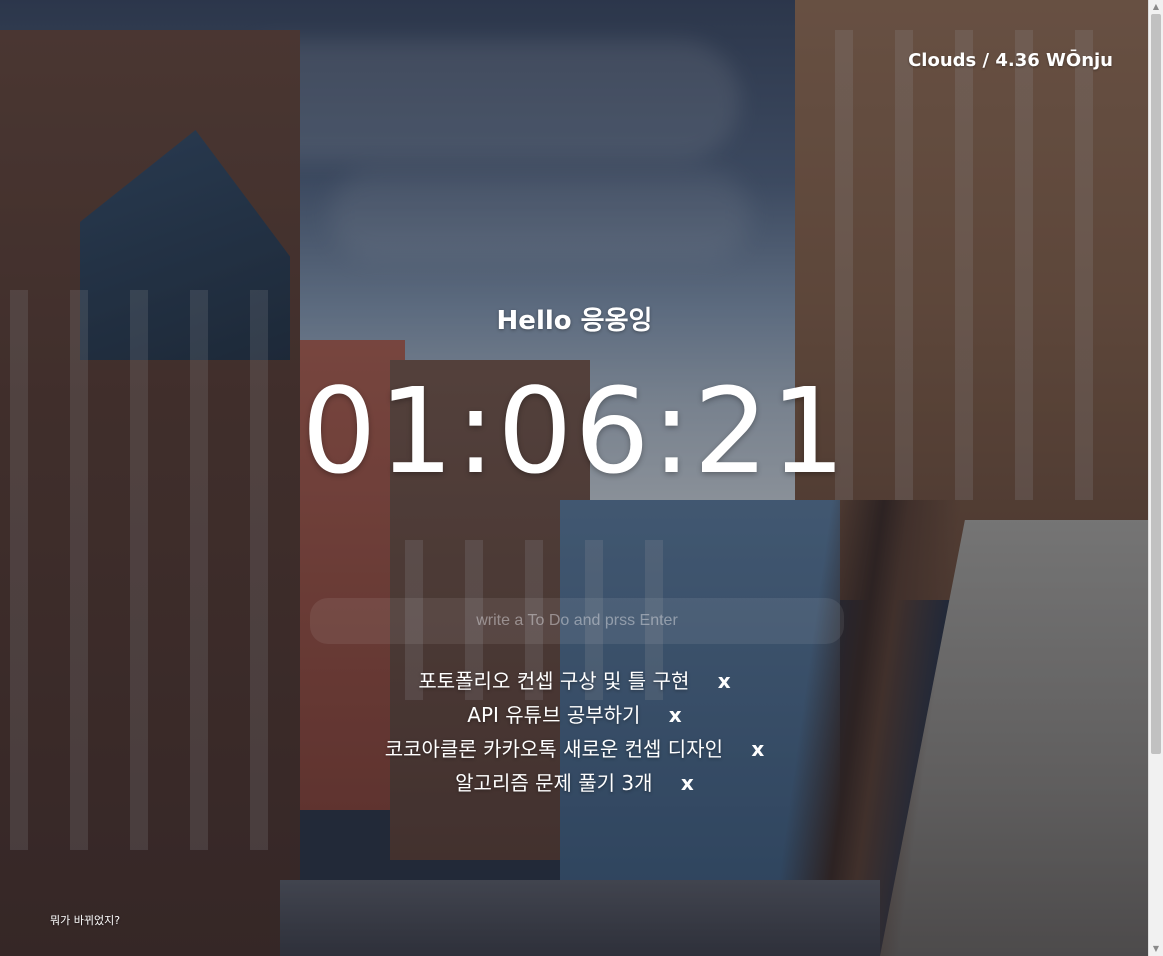  Describe the element at coordinates (1156, 384) in the screenshot. I see `scrollbar-thumb` at that location.